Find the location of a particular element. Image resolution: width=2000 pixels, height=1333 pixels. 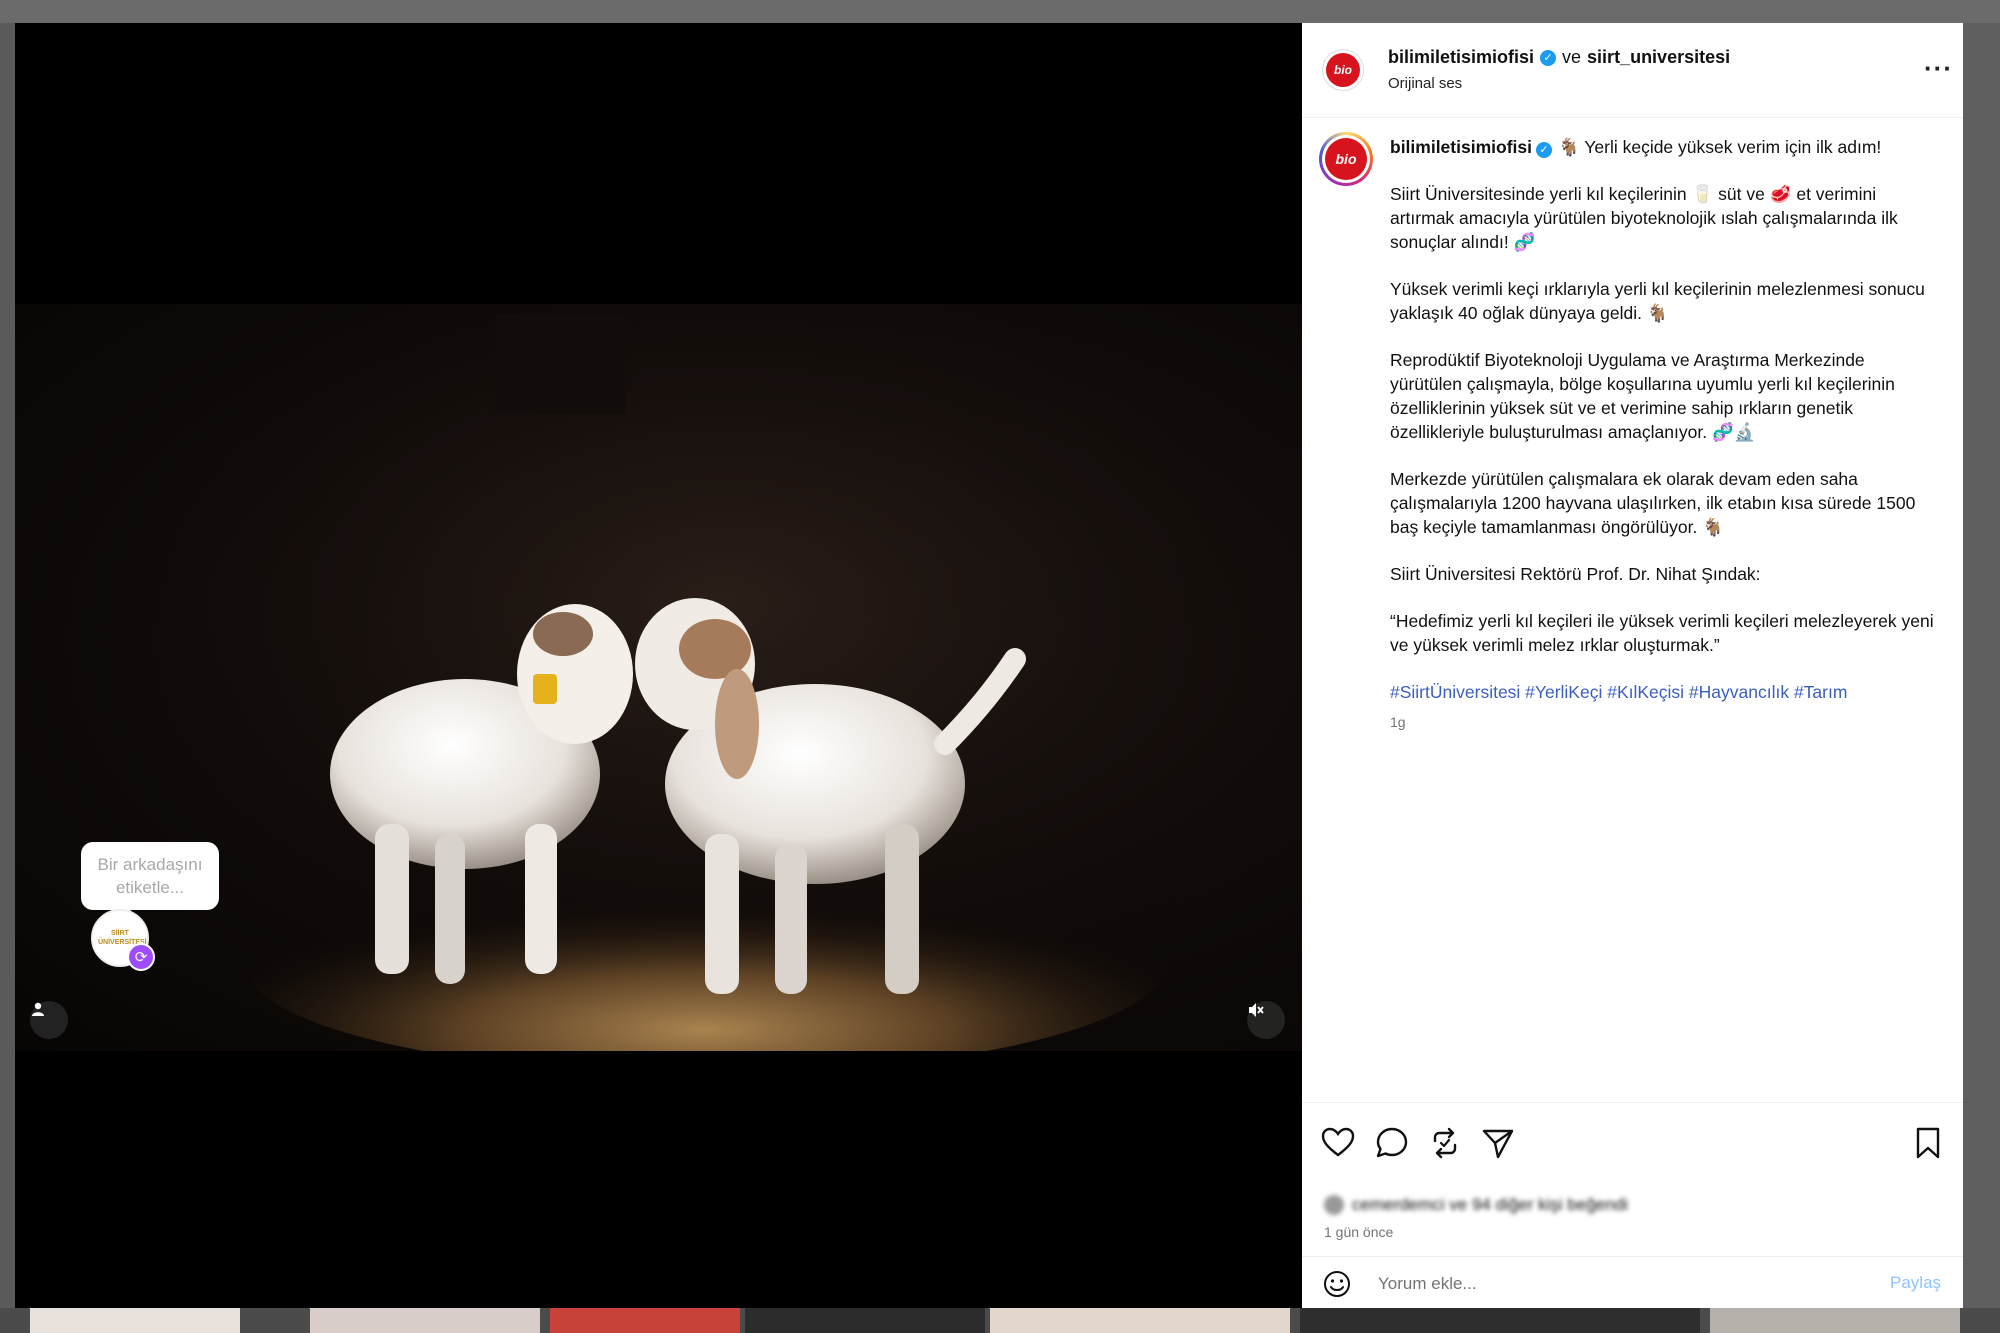

author-avatar: bio is located at coordinates (1343, 70).